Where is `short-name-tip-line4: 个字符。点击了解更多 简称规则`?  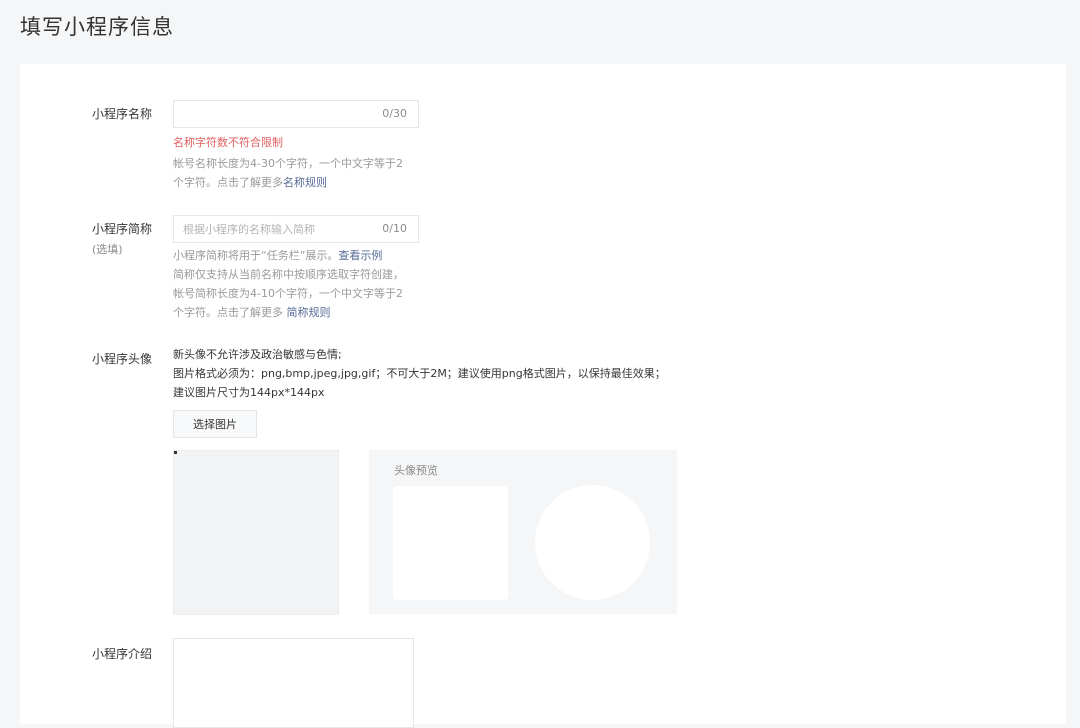
short-name-tip-line4: 个字符。点击了解更多 简称规则 is located at coordinates (288, 312).